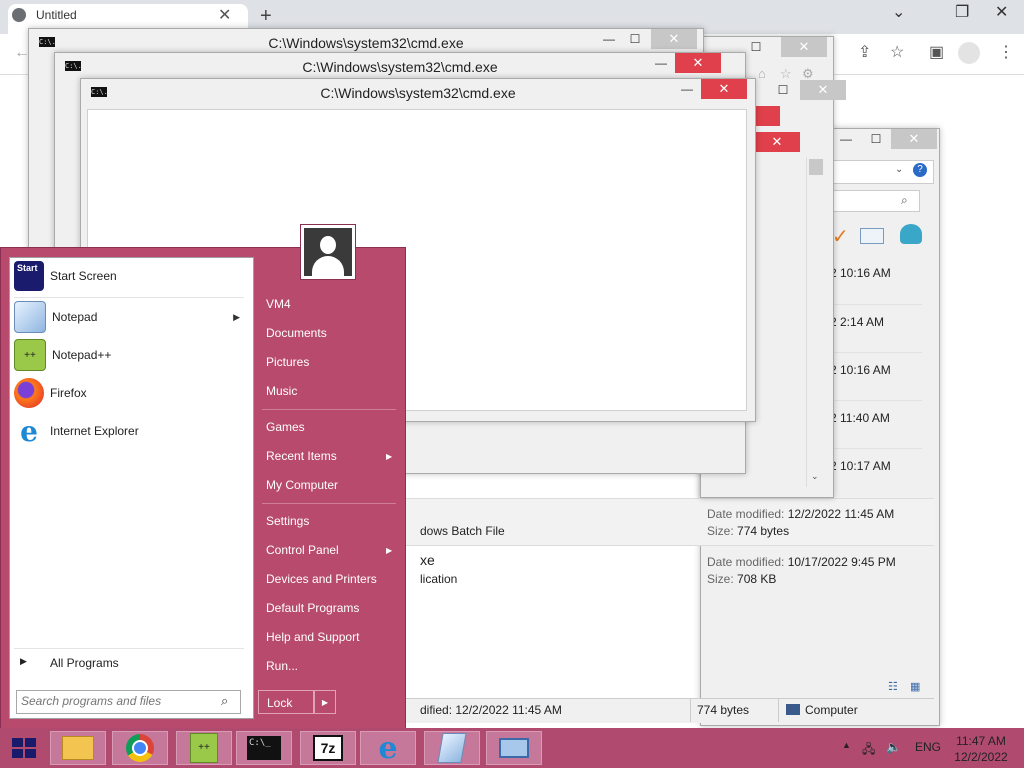  I want to click on taskbar-7zip: 7z, so click(328, 748).